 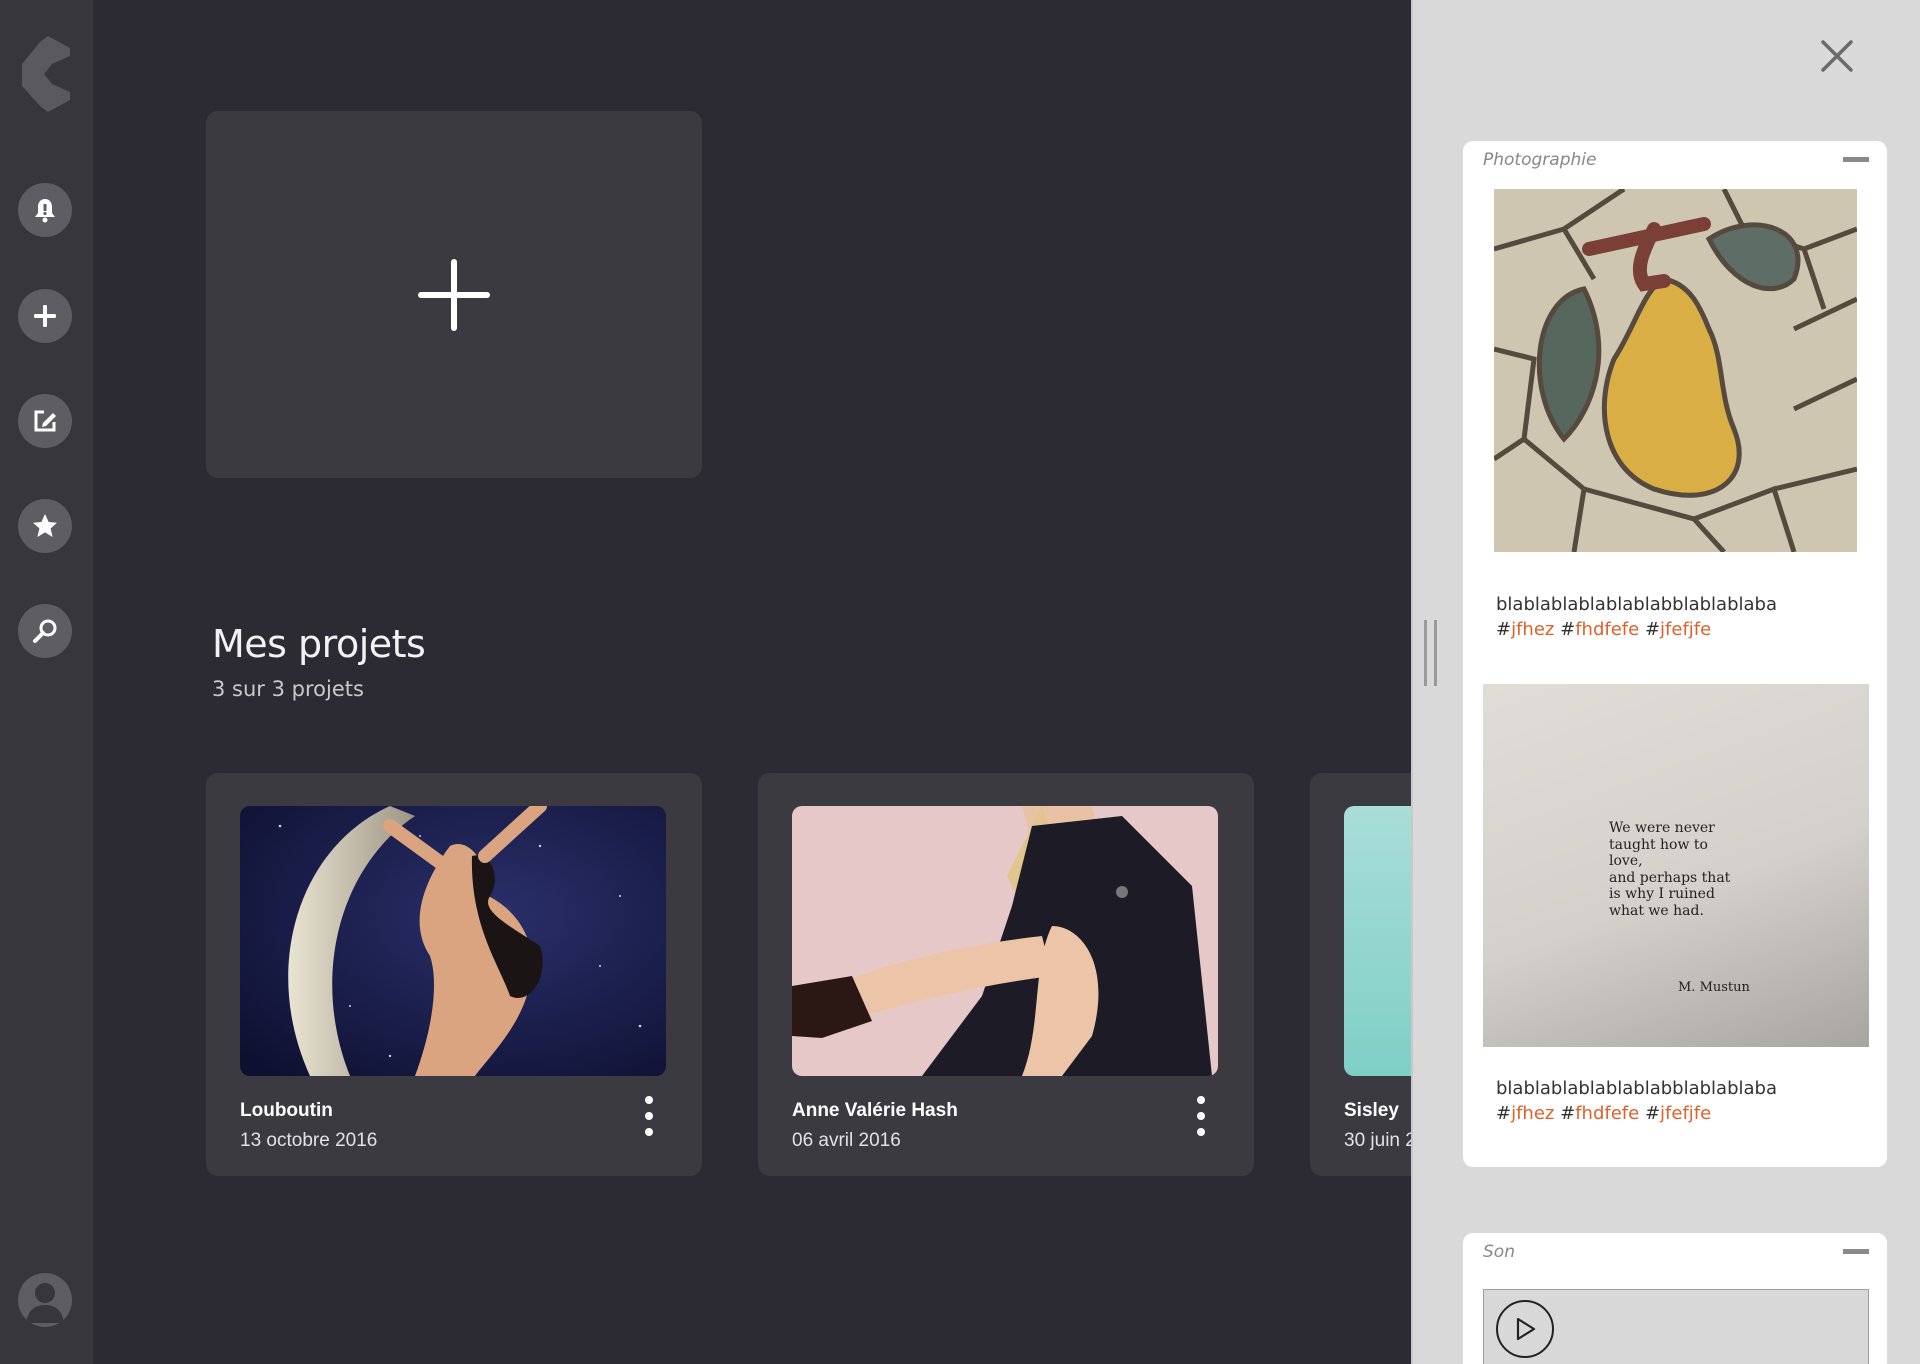 What do you see at coordinates (1837, 56) in the screenshot?
I see `close-icon` at bounding box center [1837, 56].